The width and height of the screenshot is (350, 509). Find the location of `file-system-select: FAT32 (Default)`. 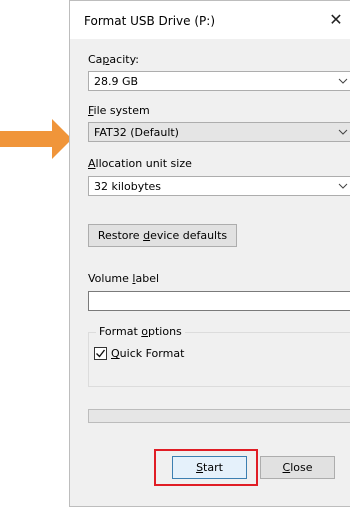

file-system-select: FAT32 (Default) is located at coordinates (219, 132).